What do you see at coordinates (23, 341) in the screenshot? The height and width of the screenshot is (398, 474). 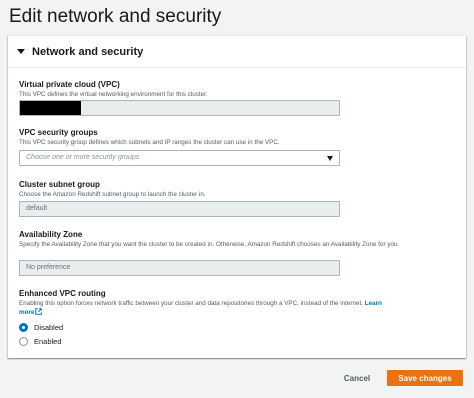 I see `radio-enabled` at bounding box center [23, 341].